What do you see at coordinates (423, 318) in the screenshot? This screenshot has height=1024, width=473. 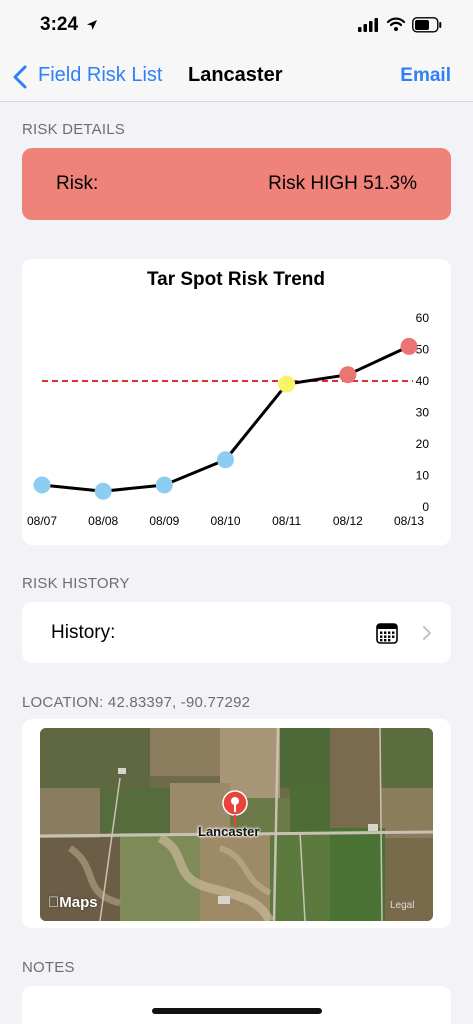 I see `y-tick-label: 60` at bounding box center [423, 318].